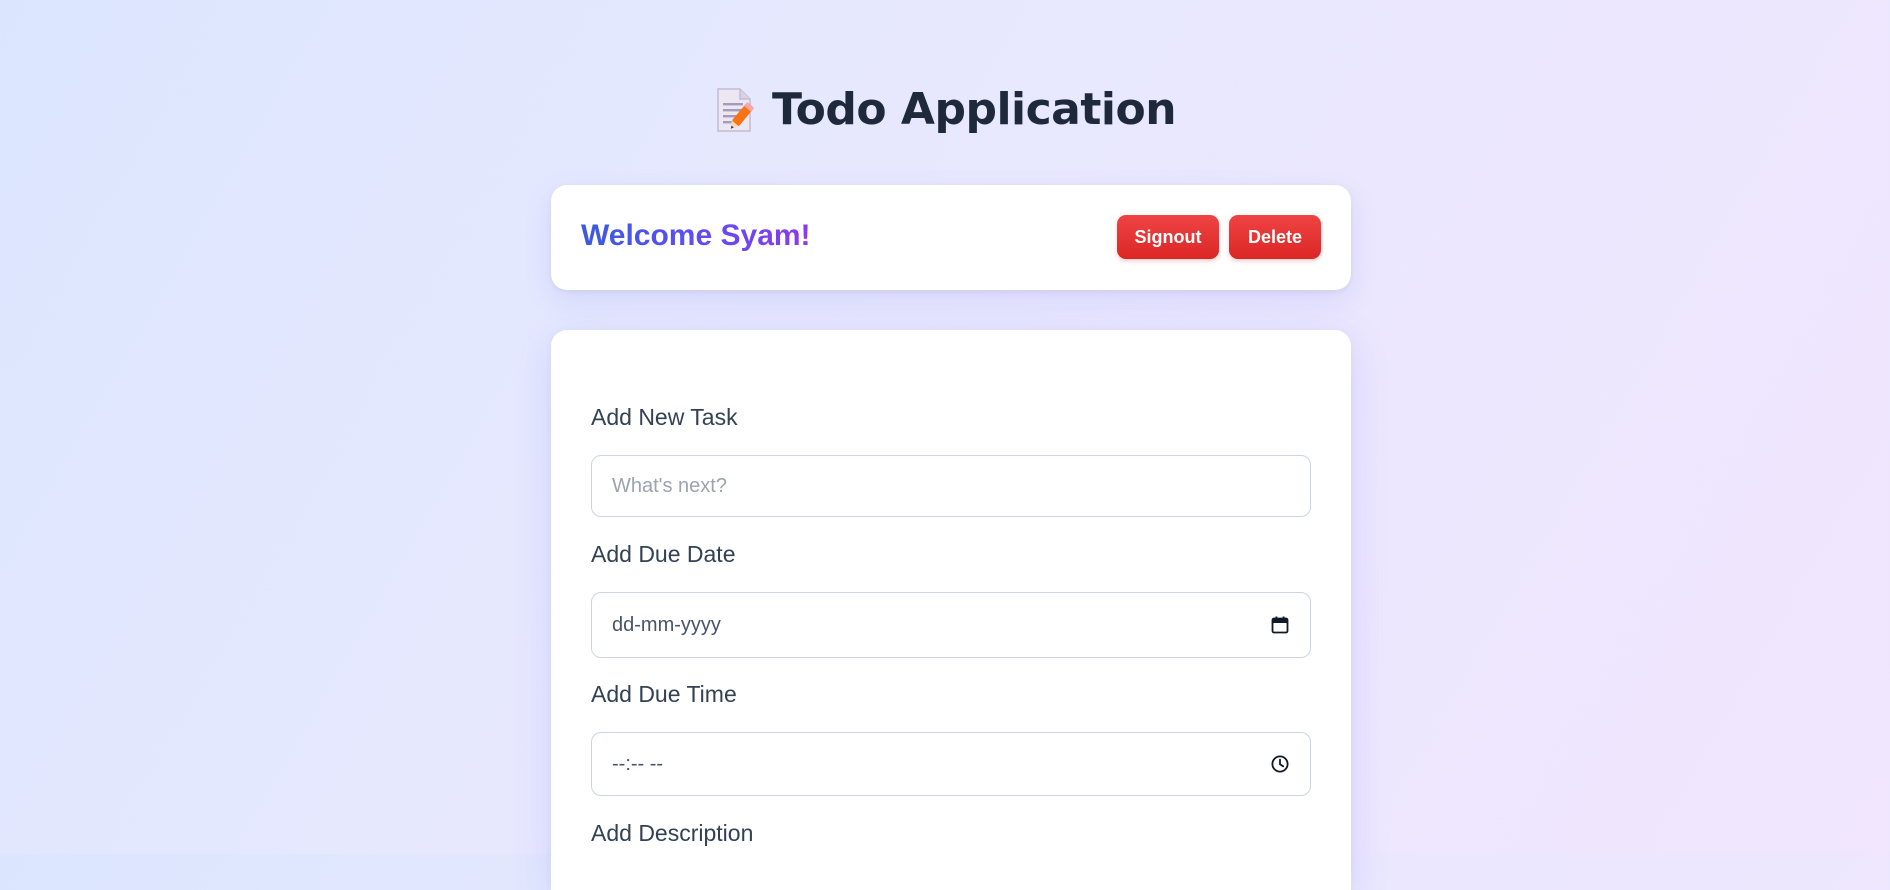 The image size is (1890, 890). Describe the element at coordinates (666, 624) in the screenshot. I see `due-date-placeholder: dd-mm-yyyy` at that location.